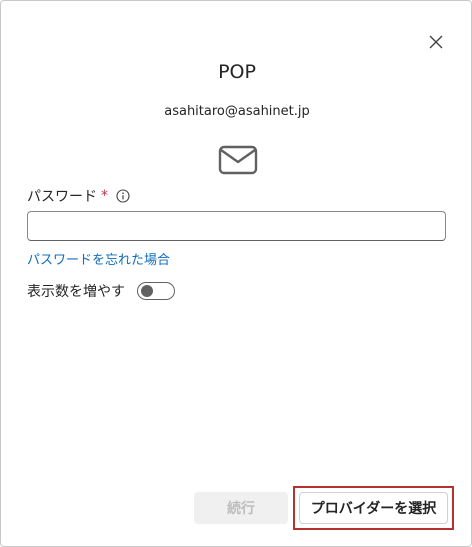  Describe the element at coordinates (237, 72) in the screenshot. I see `dialog-title: POP` at that location.